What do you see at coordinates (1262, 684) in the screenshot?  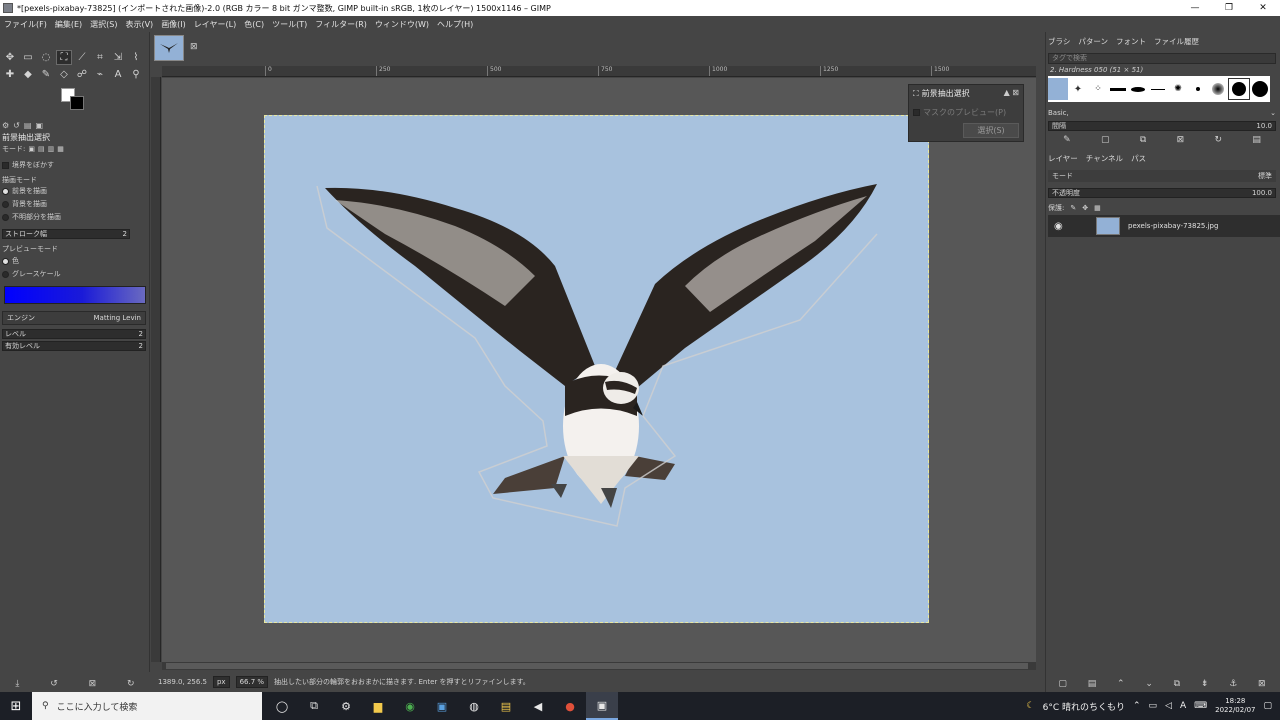 I see `delete-layer-icon: ⊠` at bounding box center [1262, 684].